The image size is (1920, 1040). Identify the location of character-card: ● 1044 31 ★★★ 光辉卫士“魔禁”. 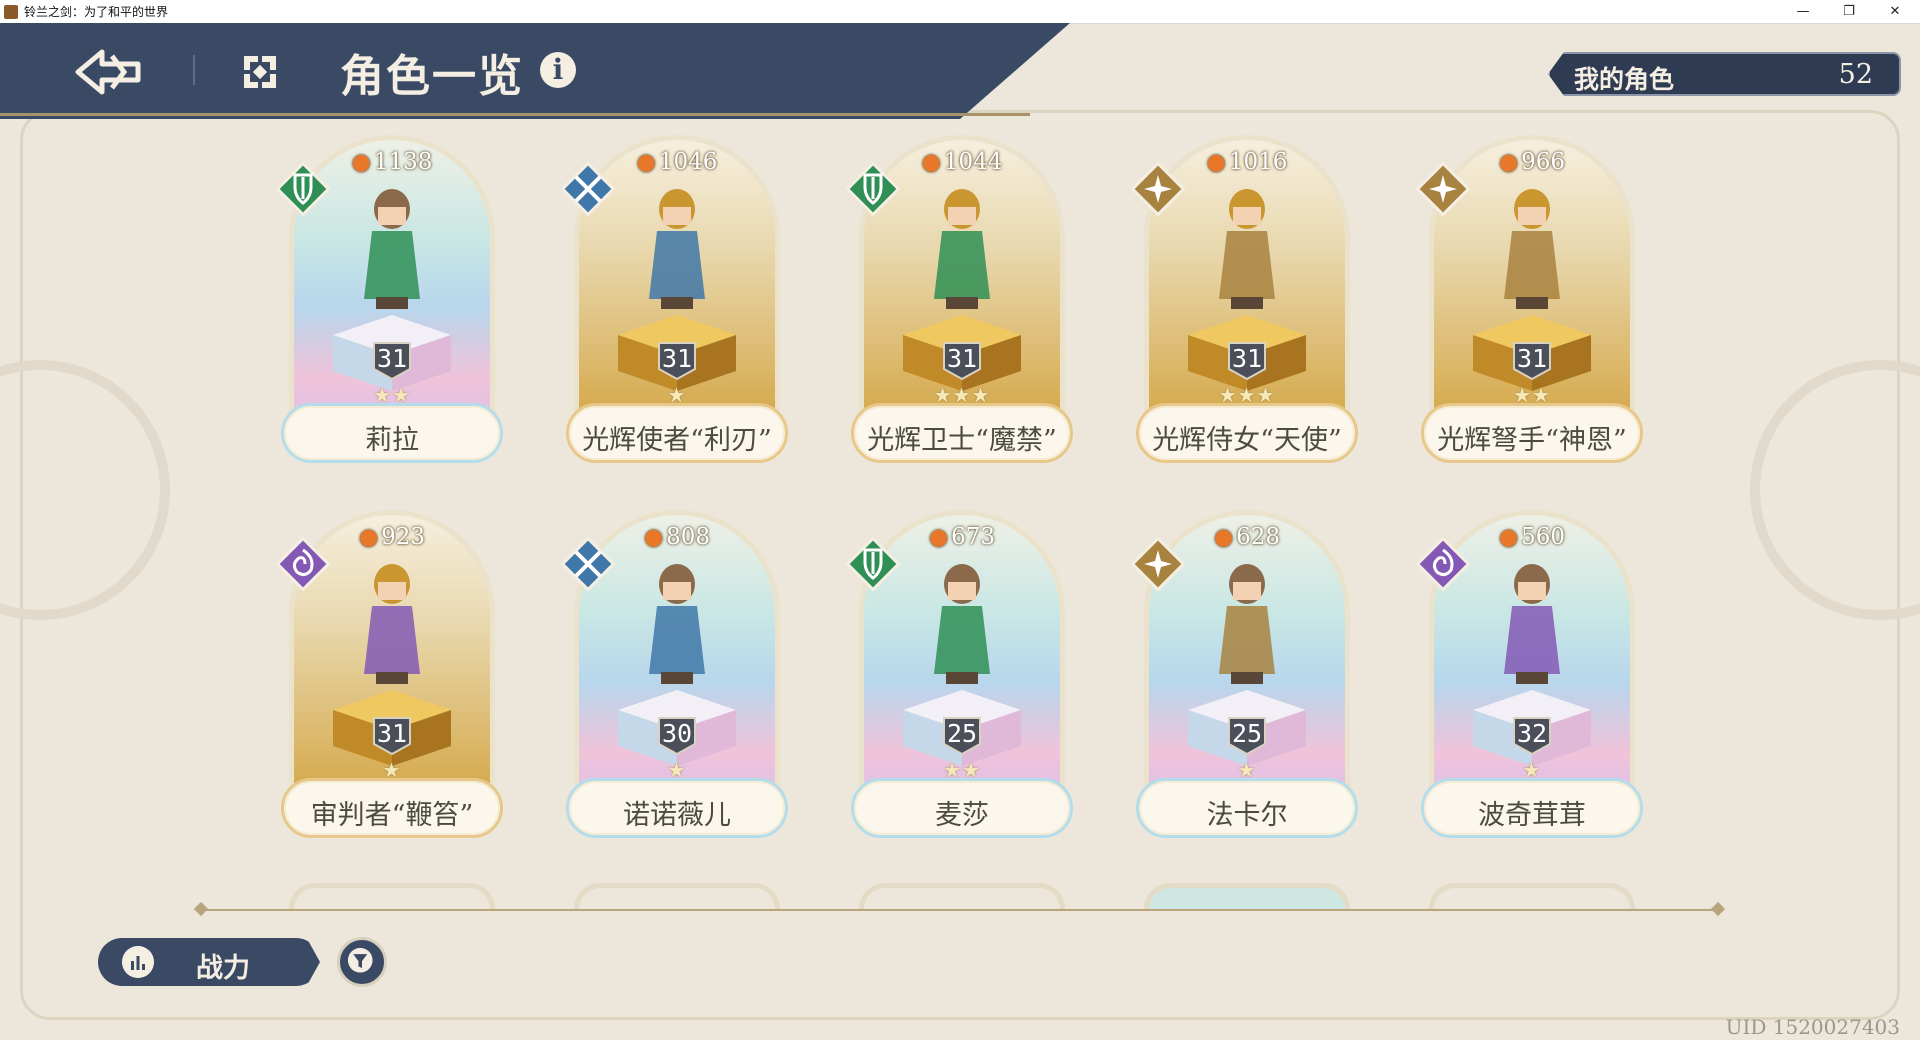
(959, 299).